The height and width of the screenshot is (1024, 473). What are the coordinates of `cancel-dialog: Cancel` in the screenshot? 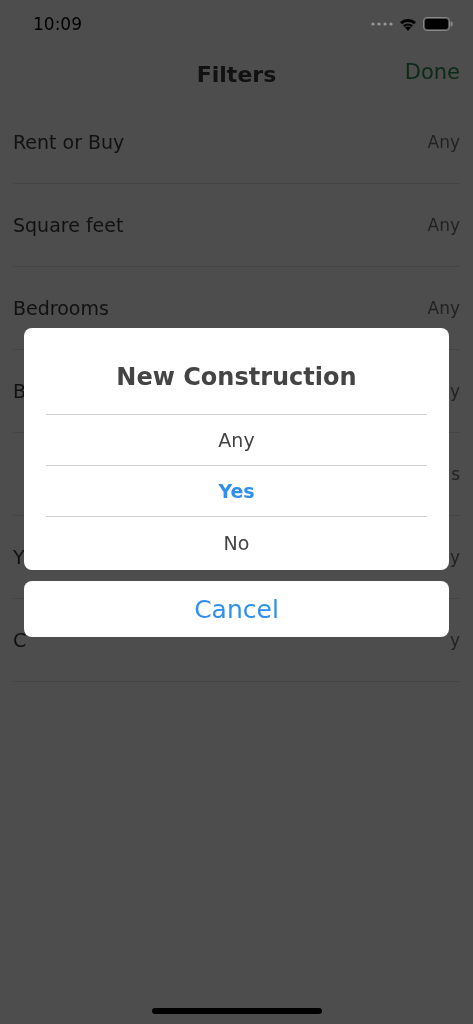 It's located at (236, 609).